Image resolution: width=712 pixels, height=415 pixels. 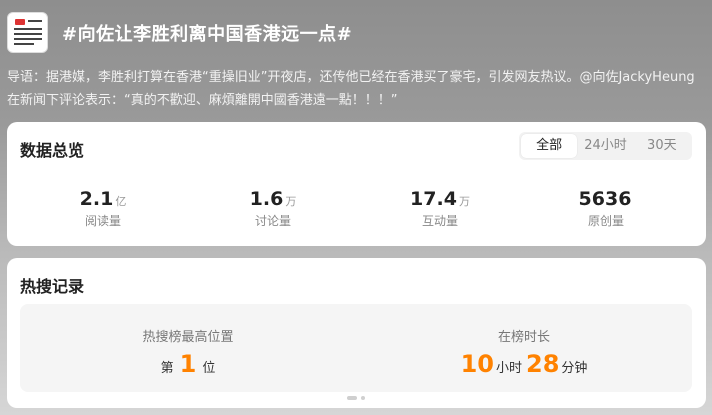 What do you see at coordinates (433, 199) in the screenshot?
I see `stat-interact-value: 17.4` at bounding box center [433, 199].